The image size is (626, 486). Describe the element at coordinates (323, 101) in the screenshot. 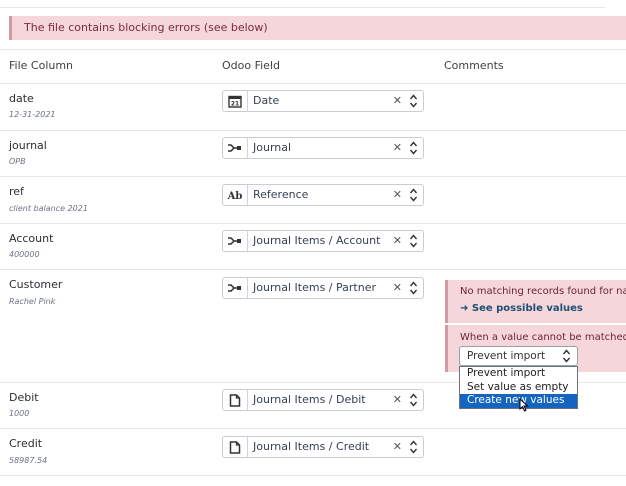

I see `field-selector: 21 Date ✕` at that location.